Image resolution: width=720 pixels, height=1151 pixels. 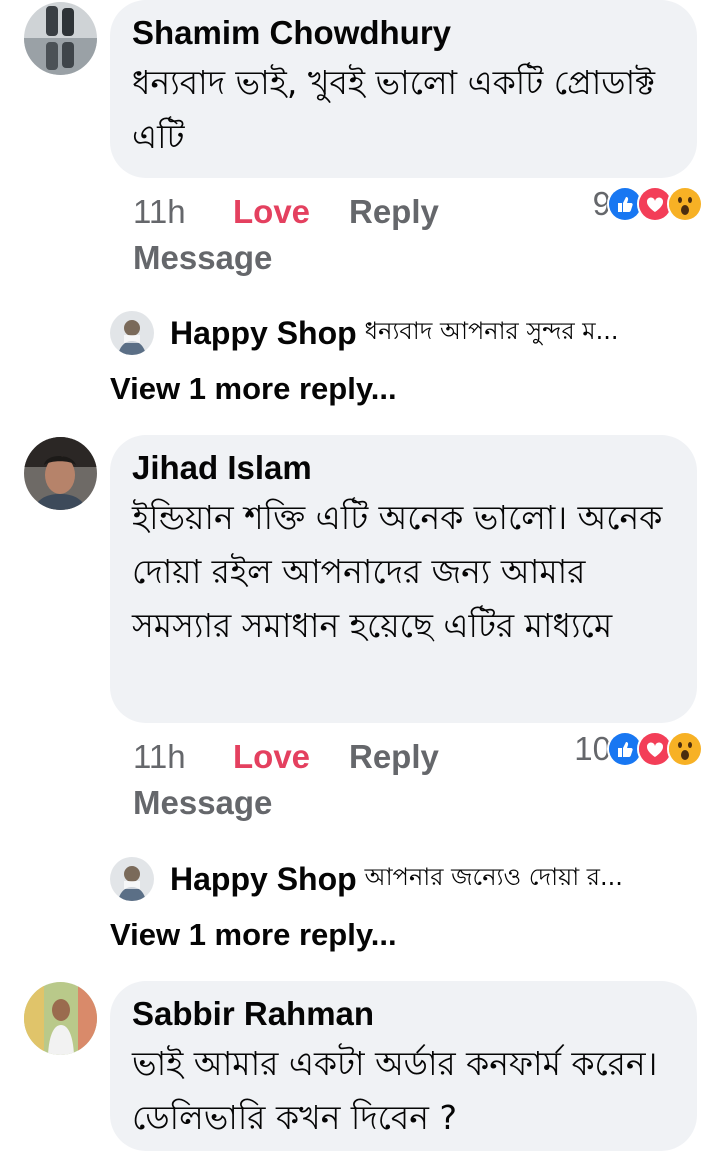 What do you see at coordinates (403, 33) in the screenshot?
I see `comment-author: Shamim Chowdhury` at bounding box center [403, 33].